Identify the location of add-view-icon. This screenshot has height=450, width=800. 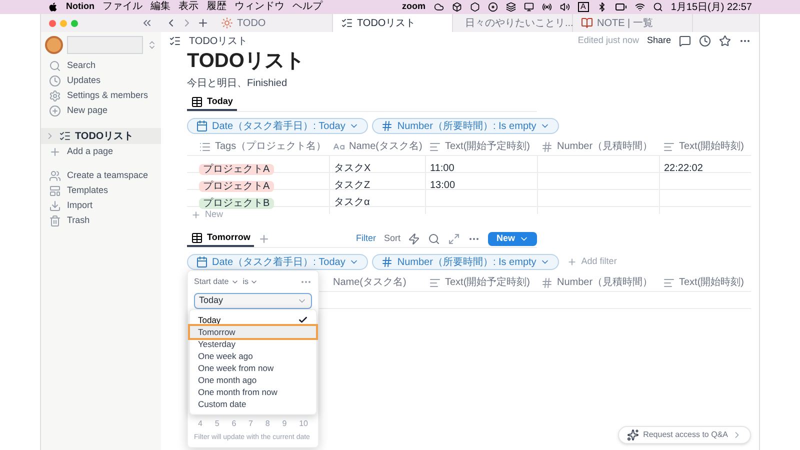
(264, 238).